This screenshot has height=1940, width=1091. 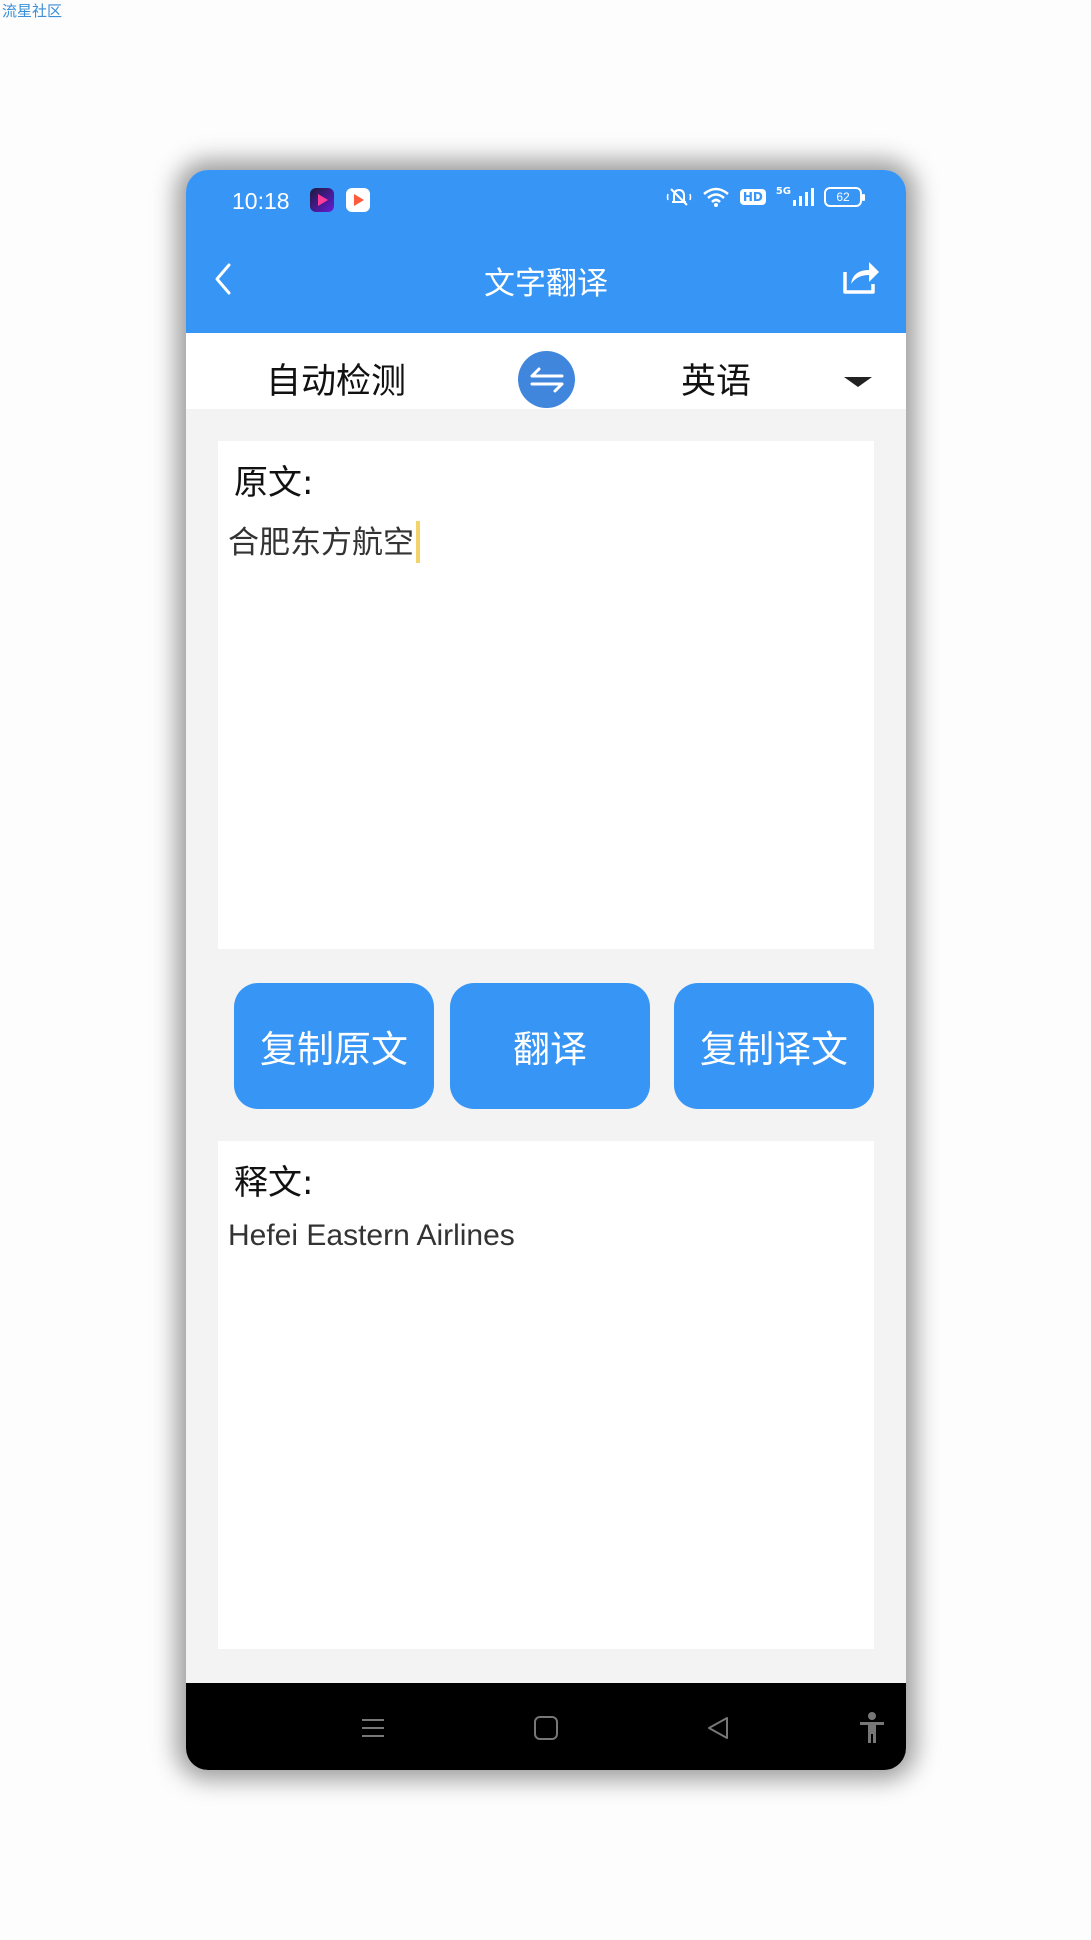 I want to click on source-text-value: 合肥东方航空, so click(x=321, y=543).